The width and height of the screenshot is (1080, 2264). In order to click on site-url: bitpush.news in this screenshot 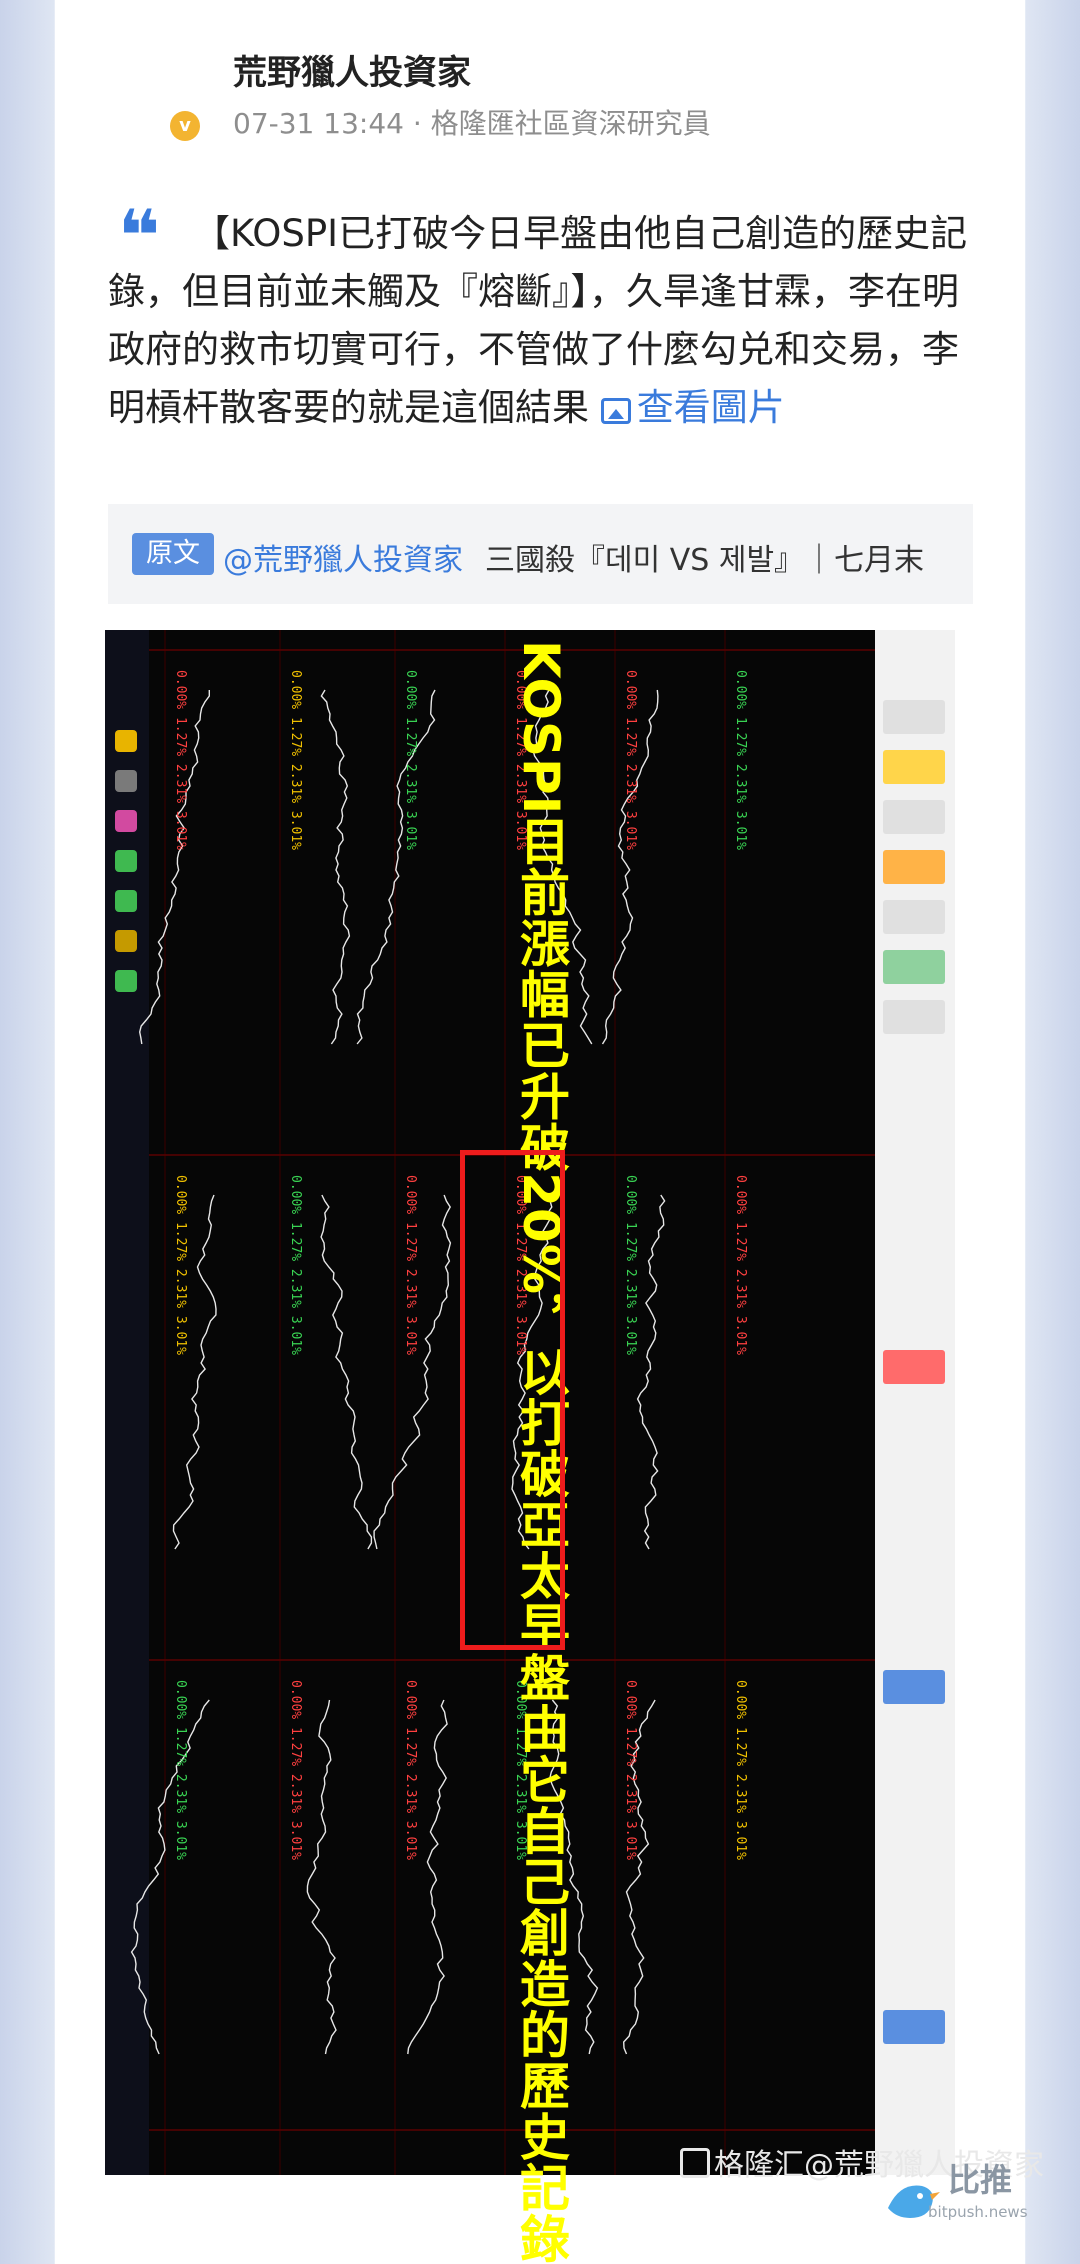, I will do `click(978, 2212)`.